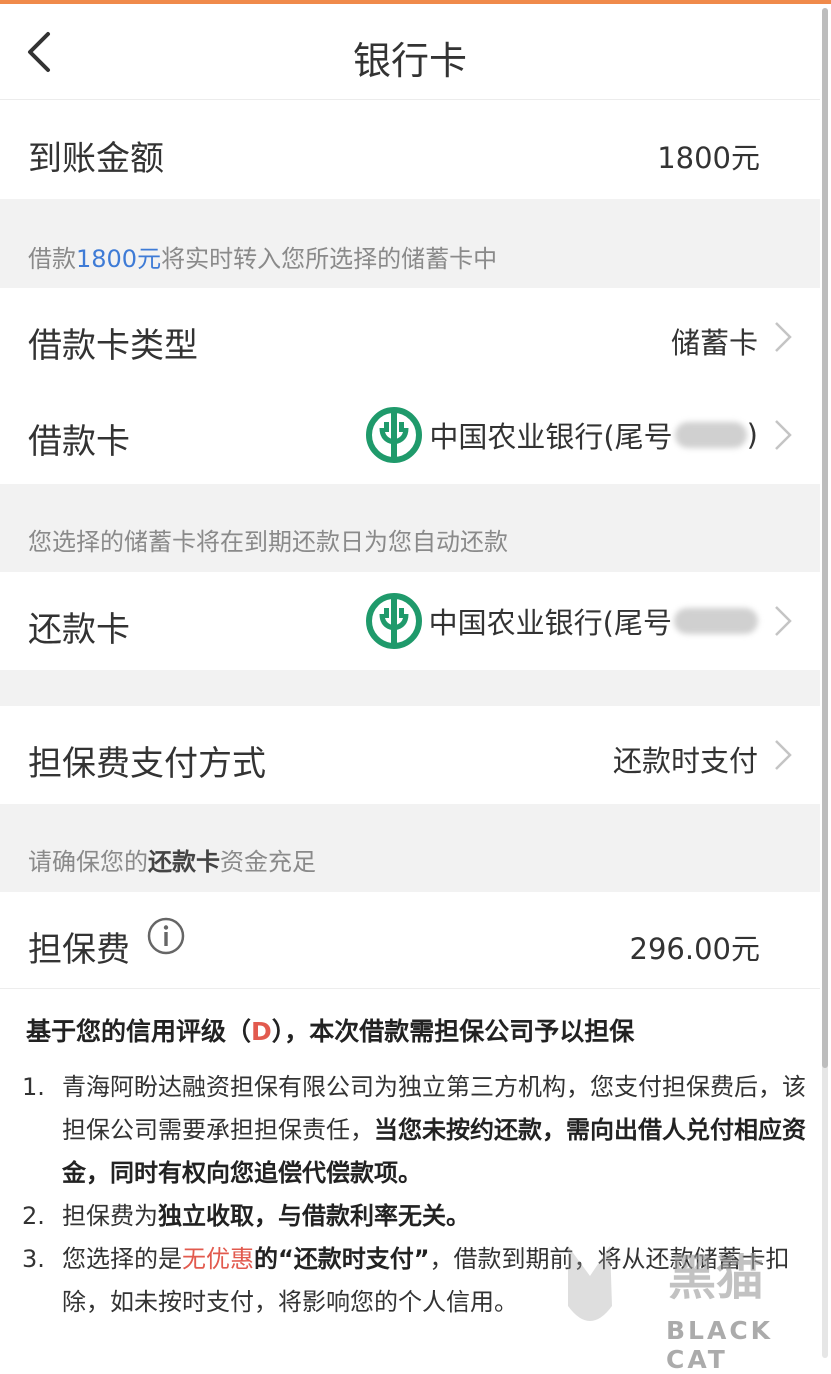 The height and width of the screenshot is (1374, 831). Describe the element at coordinates (410, 337) in the screenshot. I see `card-type-row: 借款卡类型 储蓄卡` at that location.